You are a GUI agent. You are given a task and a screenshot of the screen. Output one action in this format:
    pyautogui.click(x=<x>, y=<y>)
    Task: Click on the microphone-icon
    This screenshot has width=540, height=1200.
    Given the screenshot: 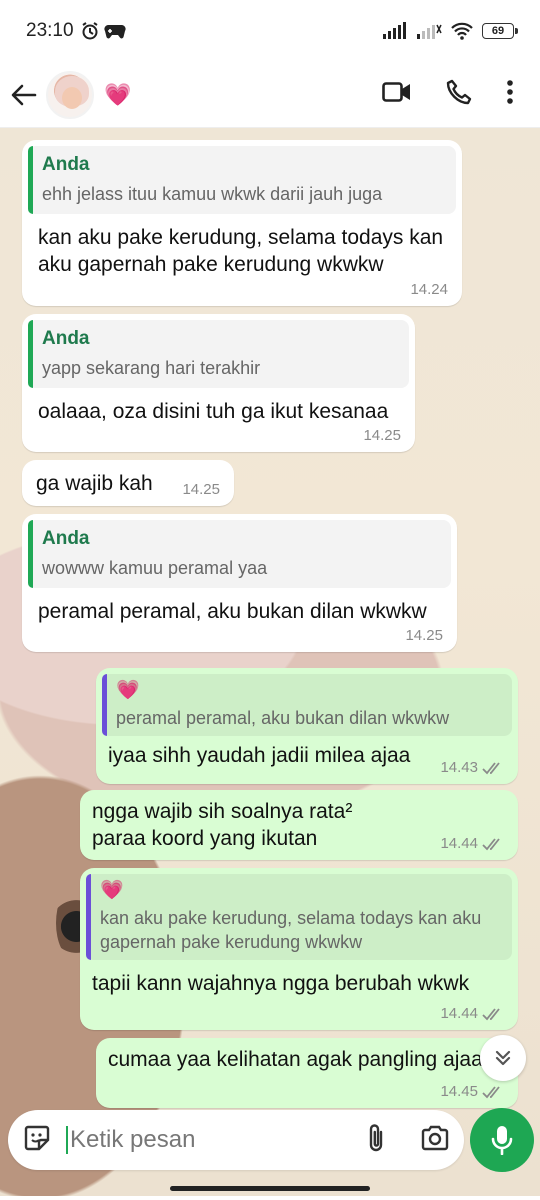 What is the action you would take?
    pyautogui.click(x=502, y=1140)
    